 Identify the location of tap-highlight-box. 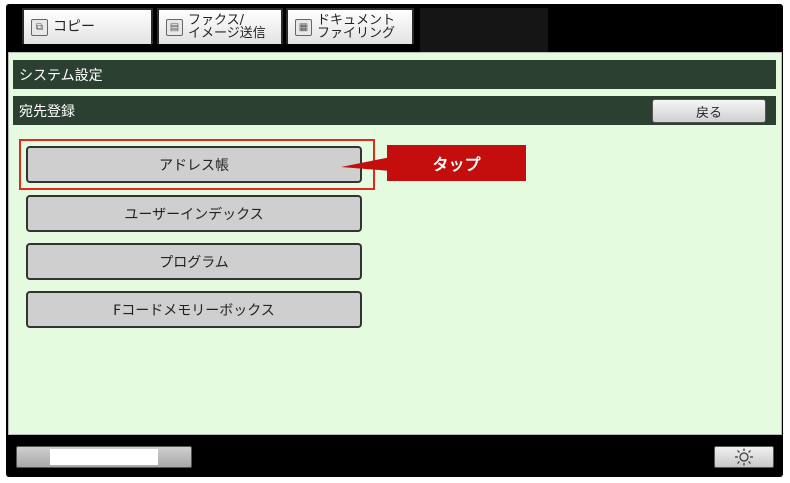
(197, 164).